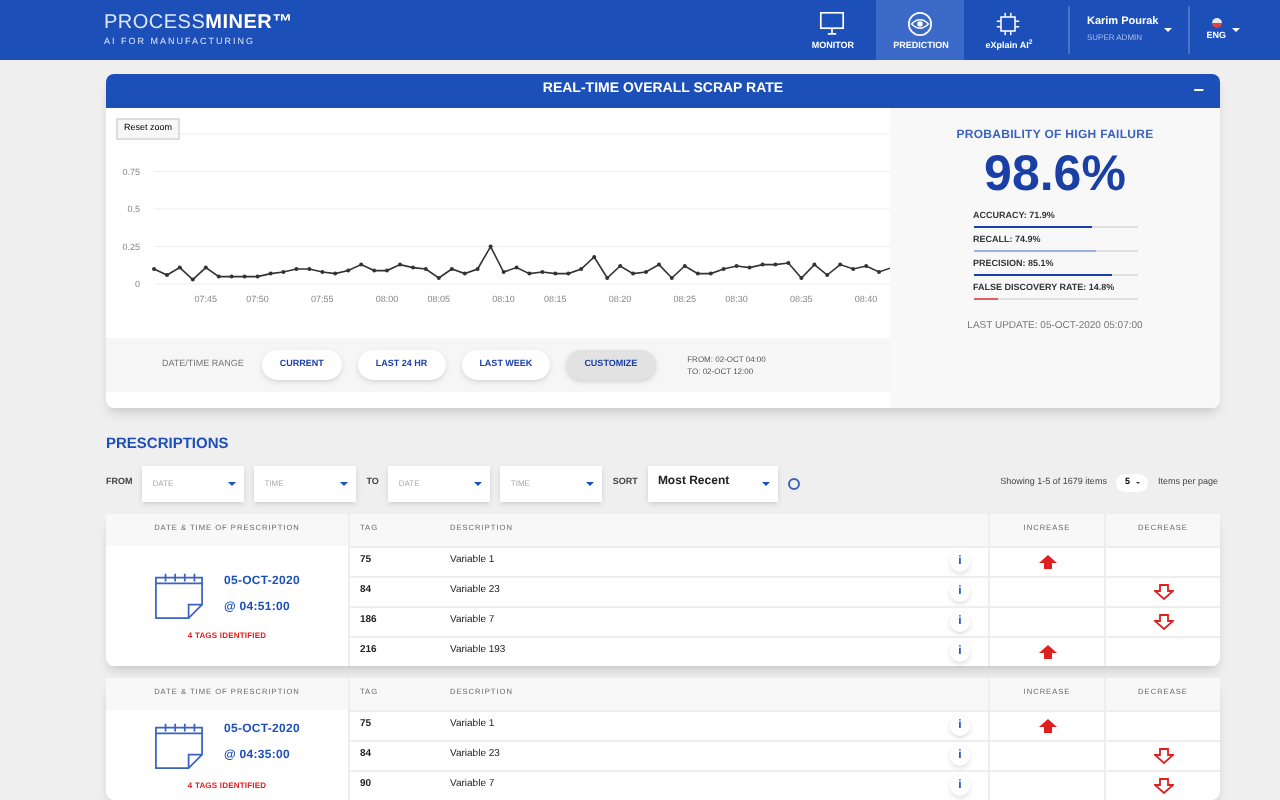 The height and width of the screenshot is (800, 1280). Describe the element at coordinates (1198, 90) in the screenshot. I see `collapse-button: −` at that location.